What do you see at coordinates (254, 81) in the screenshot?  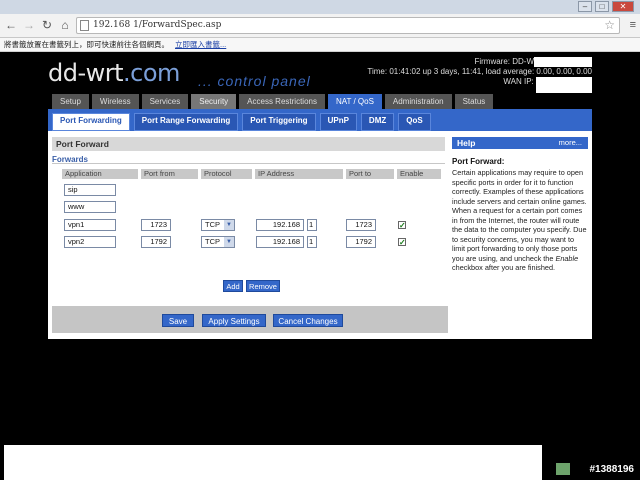 I see `control-panel-tagline: ... control panel` at bounding box center [254, 81].